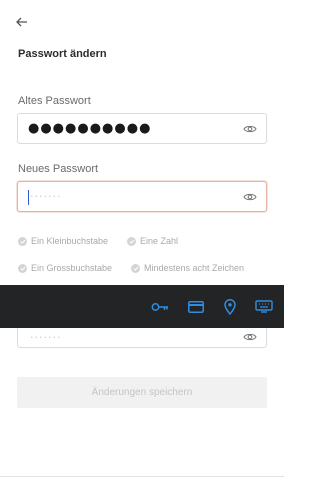 The height and width of the screenshot is (480, 320). I want to click on rule-label: Mindestens acht Zeichen, so click(194, 268).